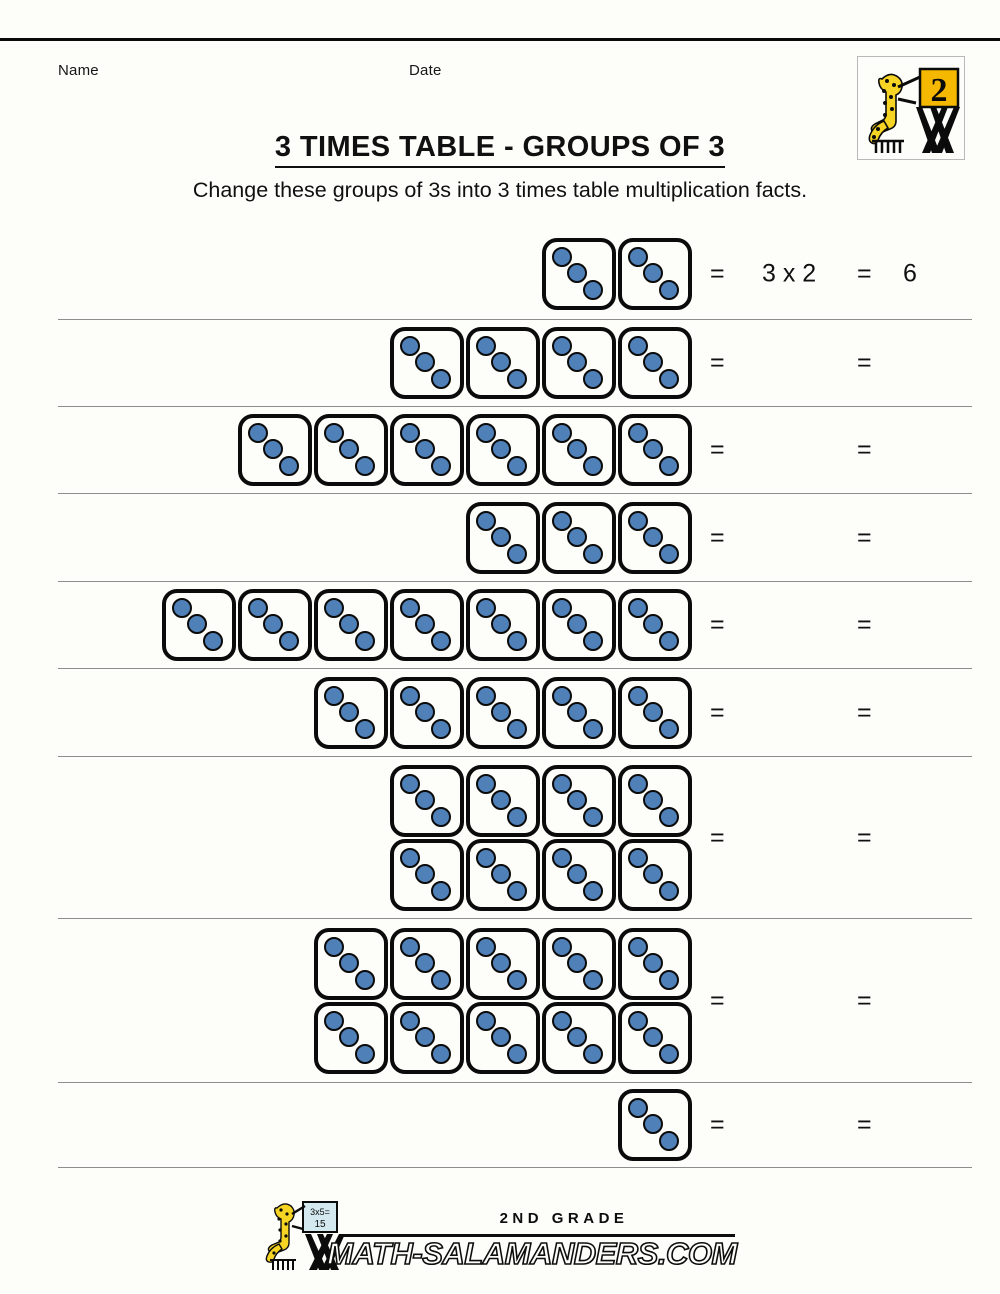 This screenshot has height=1294, width=1000. Describe the element at coordinates (532, 1253) in the screenshot. I see `footer-site-text: MATH-SALAMANDERS.COM` at that location.